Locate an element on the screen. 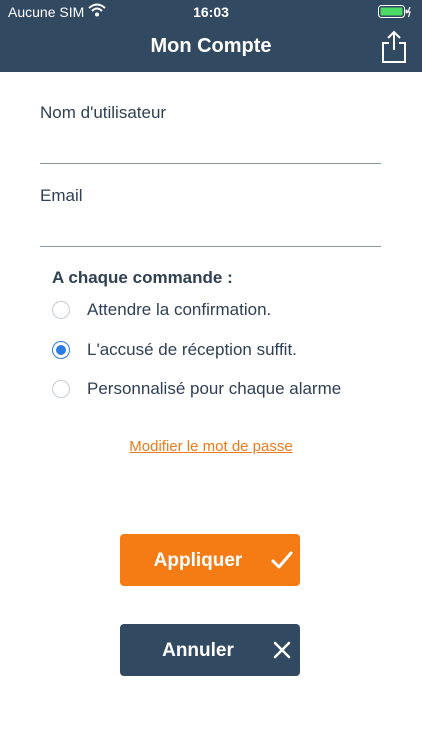  cancel-button-label: Annuler is located at coordinates (198, 650).